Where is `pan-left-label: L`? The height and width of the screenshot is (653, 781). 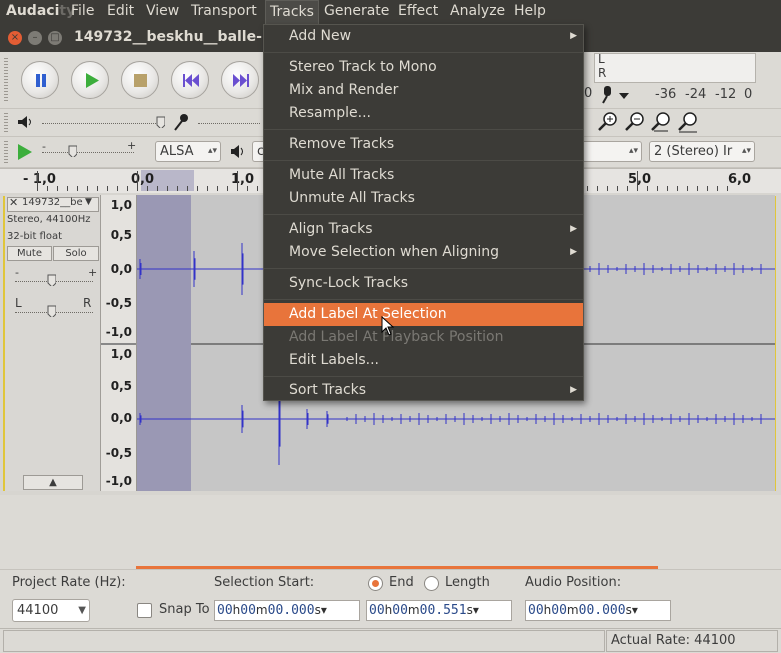 pan-left-label: L is located at coordinates (18, 303).